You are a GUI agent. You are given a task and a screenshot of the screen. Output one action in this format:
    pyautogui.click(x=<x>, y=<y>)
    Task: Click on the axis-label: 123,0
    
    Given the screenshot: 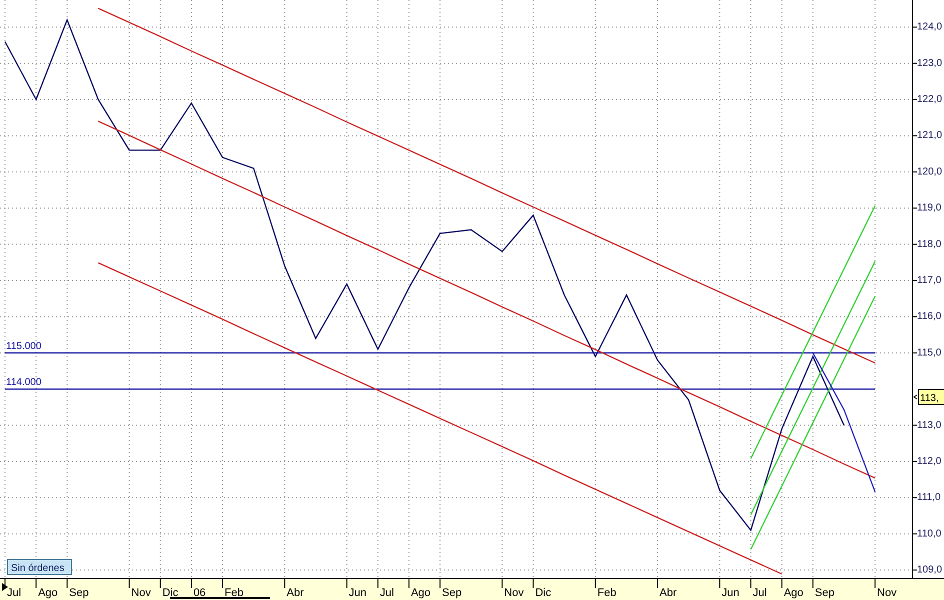 What is the action you would take?
    pyautogui.click(x=929, y=63)
    